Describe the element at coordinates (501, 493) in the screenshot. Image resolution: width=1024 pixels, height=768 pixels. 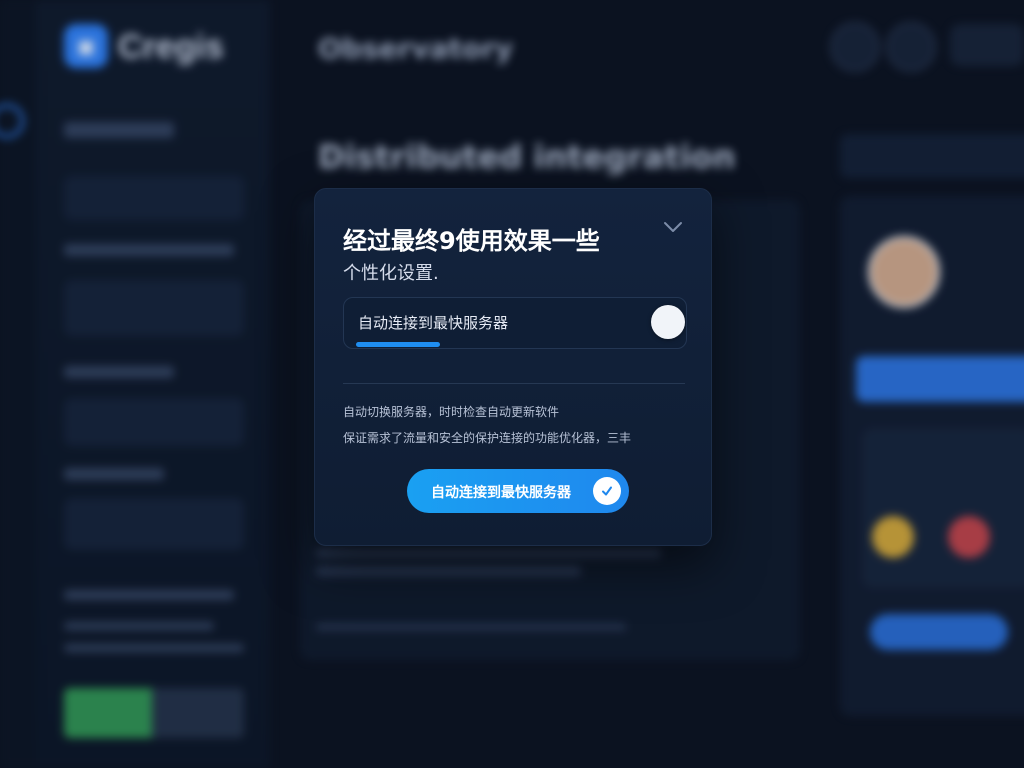
I see `auto-connect-button-label: 自动连接到最快服务器` at that location.